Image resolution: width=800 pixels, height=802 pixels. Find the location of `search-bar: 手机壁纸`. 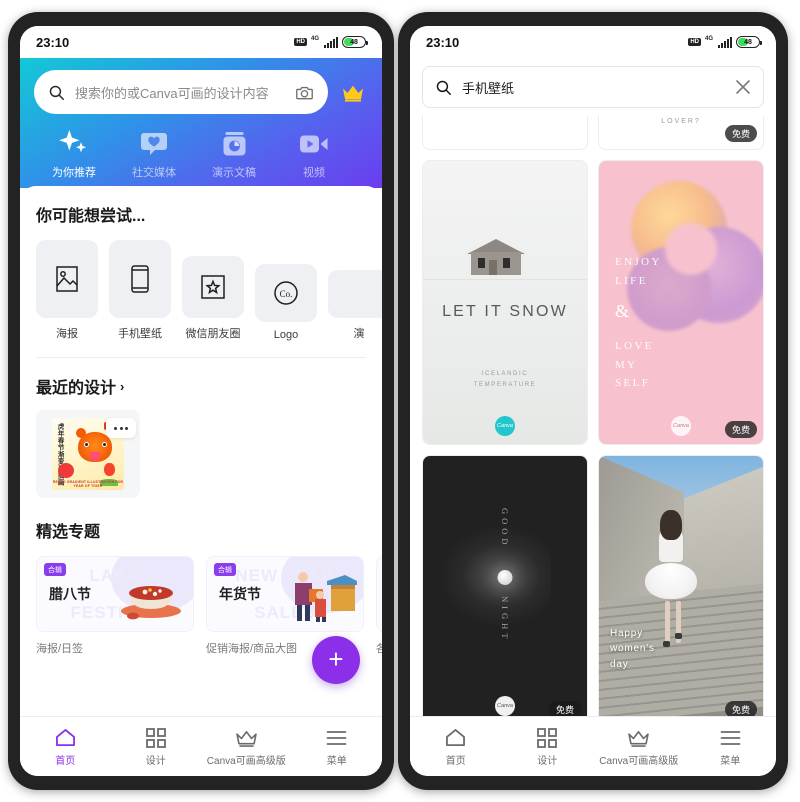

search-bar: 手机壁纸 is located at coordinates (593, 87).